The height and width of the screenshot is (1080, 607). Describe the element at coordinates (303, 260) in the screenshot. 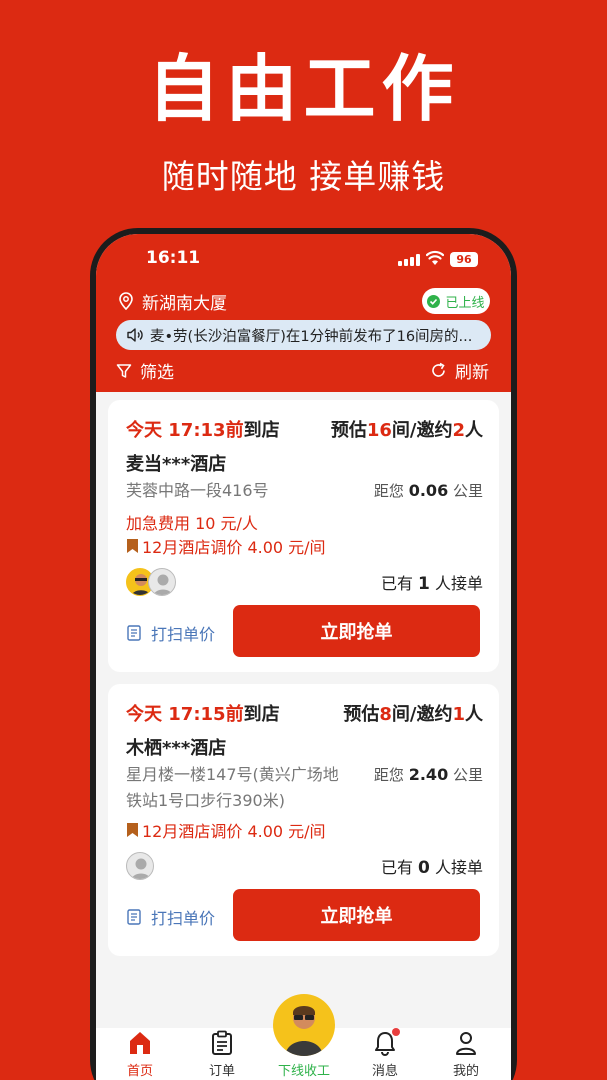

I see `status-bar: 16:11 96` at that location.